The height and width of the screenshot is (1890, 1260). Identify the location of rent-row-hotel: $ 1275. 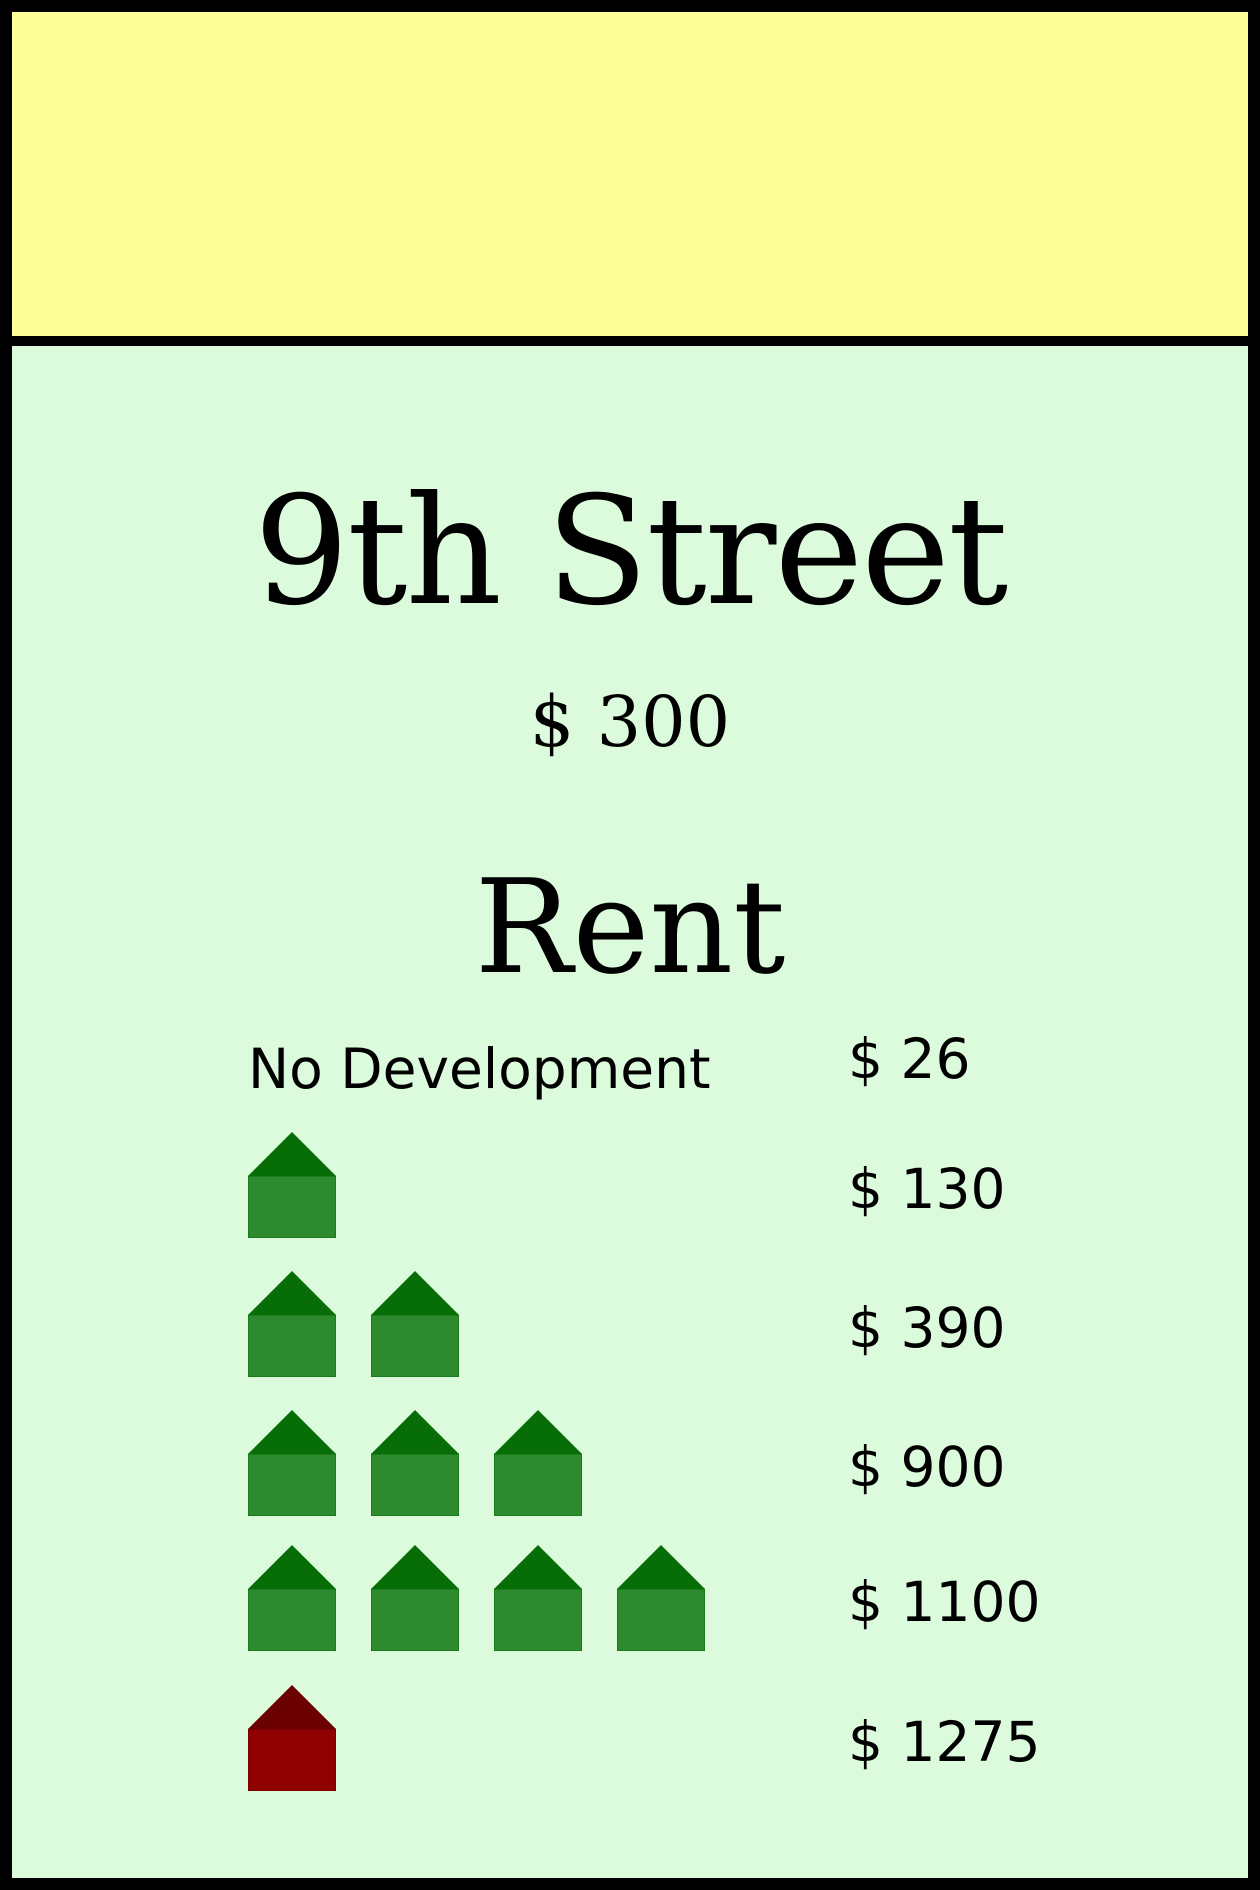
(698, 1740).